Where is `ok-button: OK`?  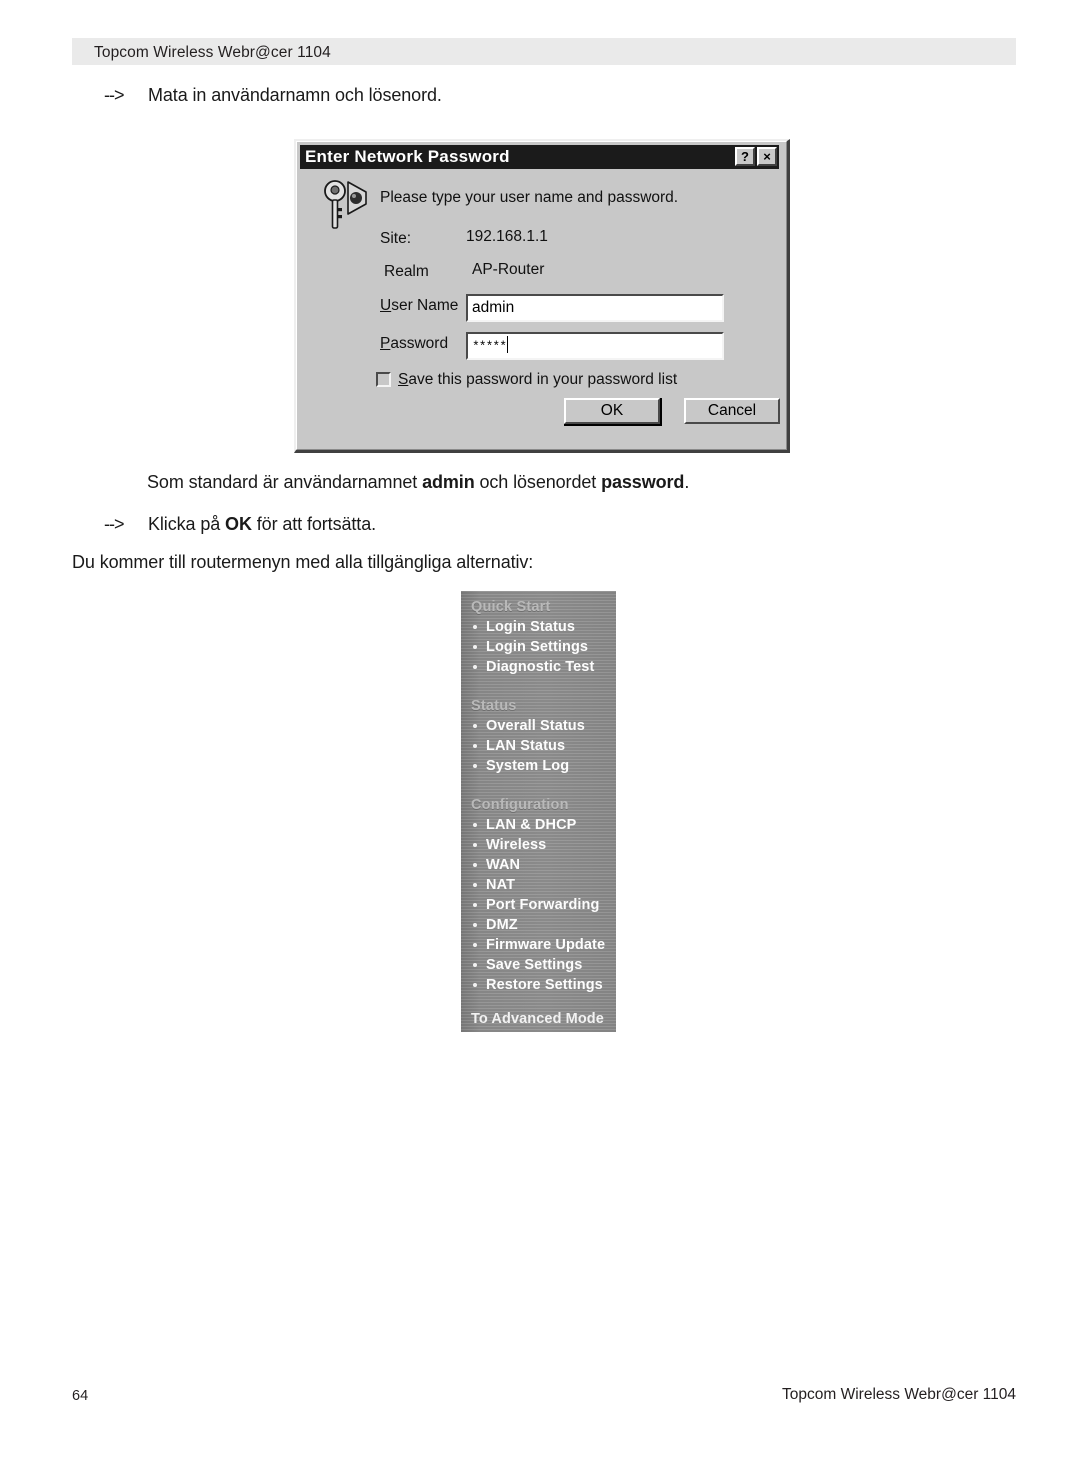
ok-button: OK is located at coordinates (612, 411).